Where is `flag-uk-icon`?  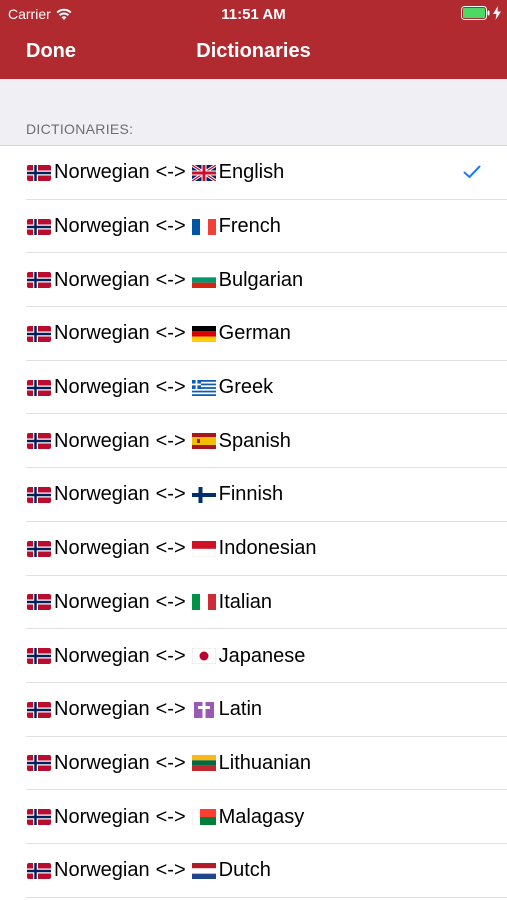
flag-uk-icon is located at coordinates (203, 172).